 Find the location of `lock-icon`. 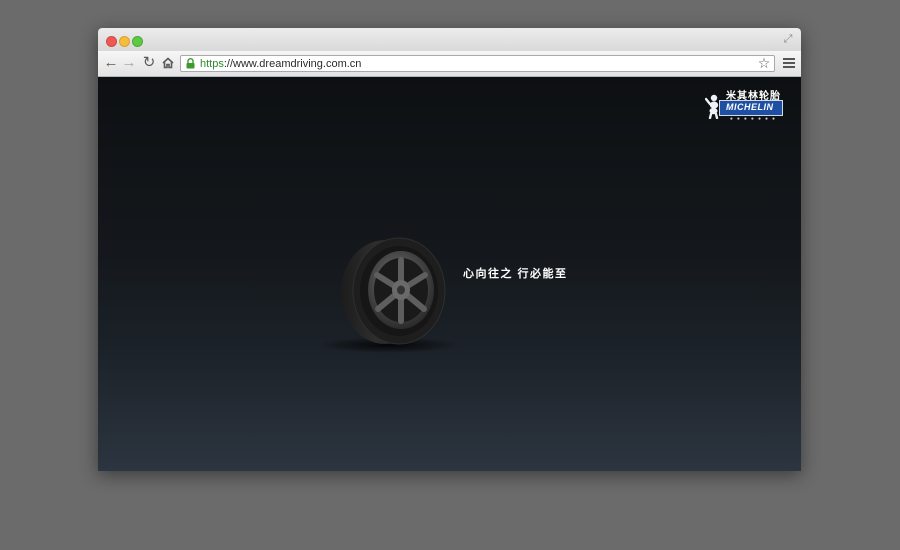

lock-icon is located at coordinates (190, 63).